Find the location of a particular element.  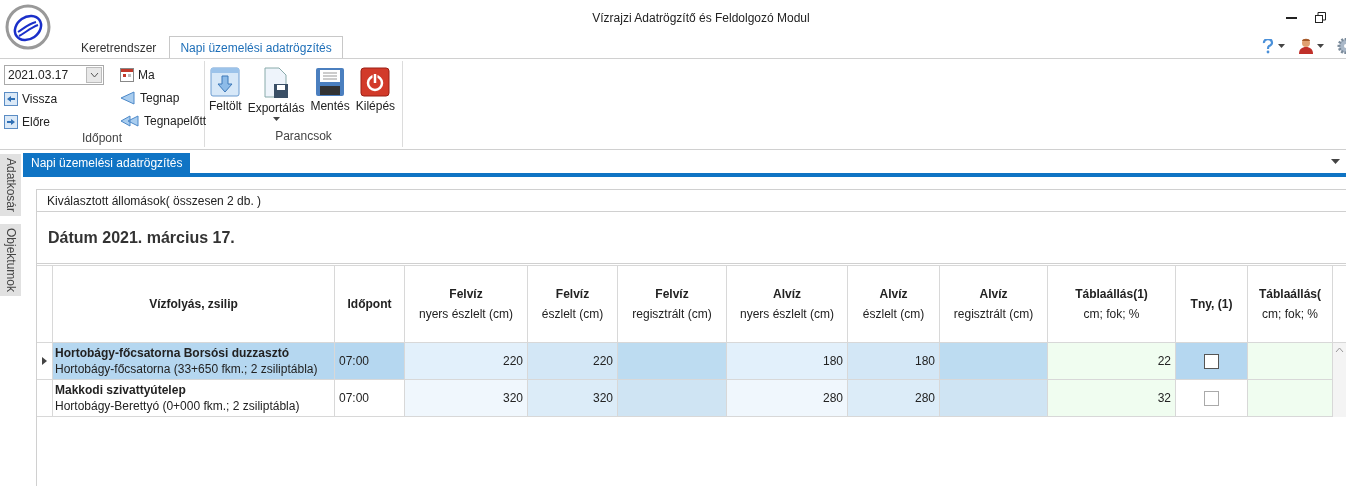

ribbon-button: Mentés is located at coordinates (330, 97).